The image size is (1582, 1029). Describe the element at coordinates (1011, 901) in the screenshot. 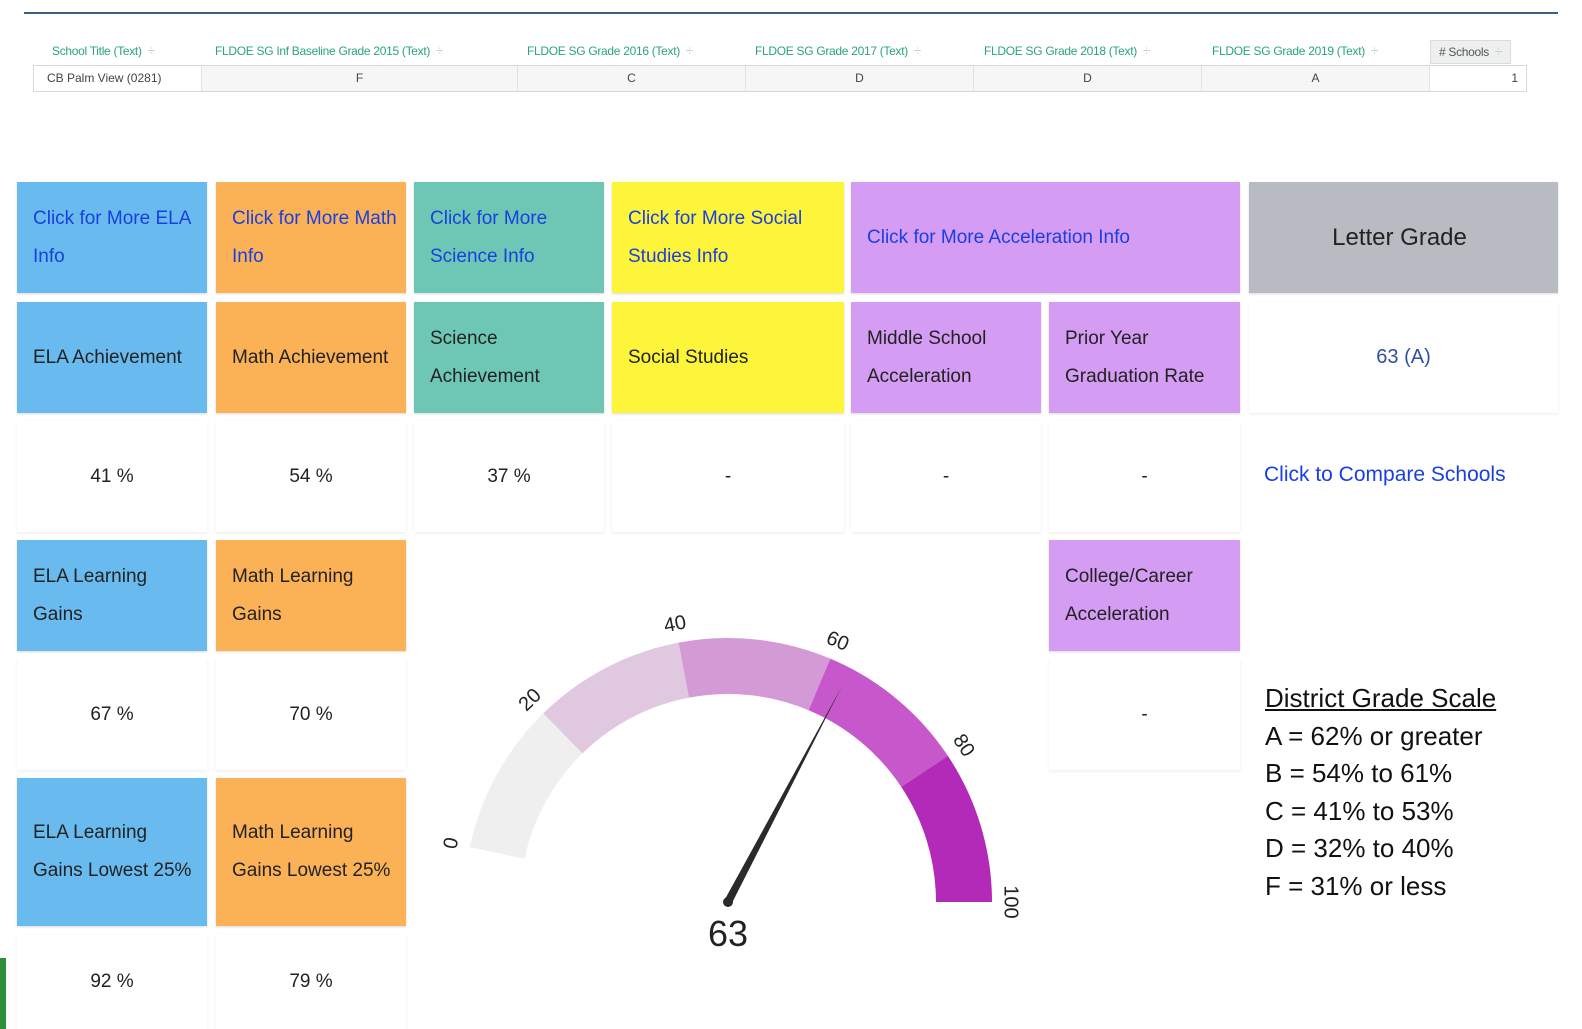

I see `gauge-tick-label: 100` at that location.